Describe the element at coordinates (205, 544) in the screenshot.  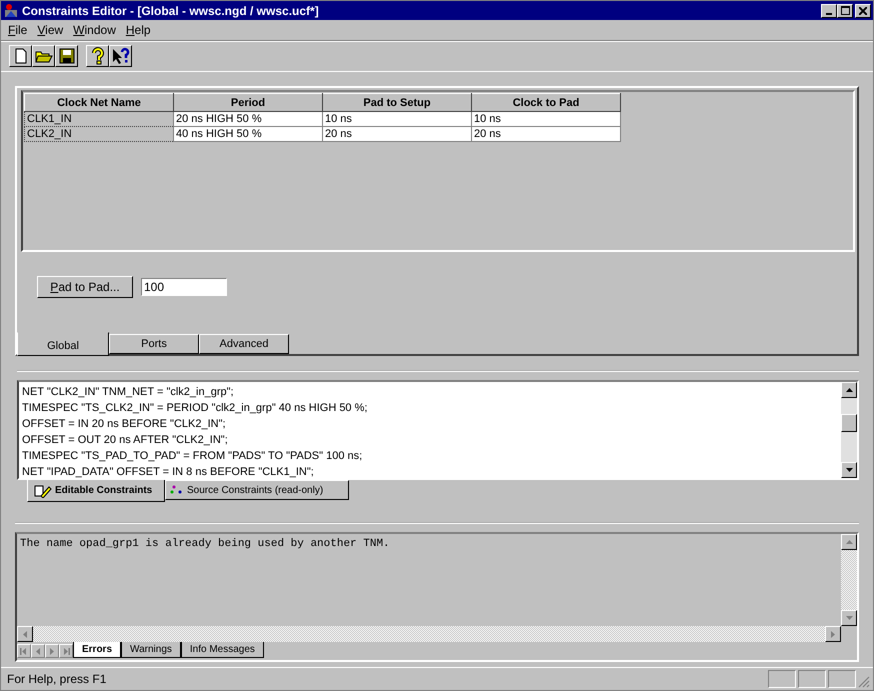
I see `error-message: The name opad_grp1 is already being used by another TNM.` at that location.